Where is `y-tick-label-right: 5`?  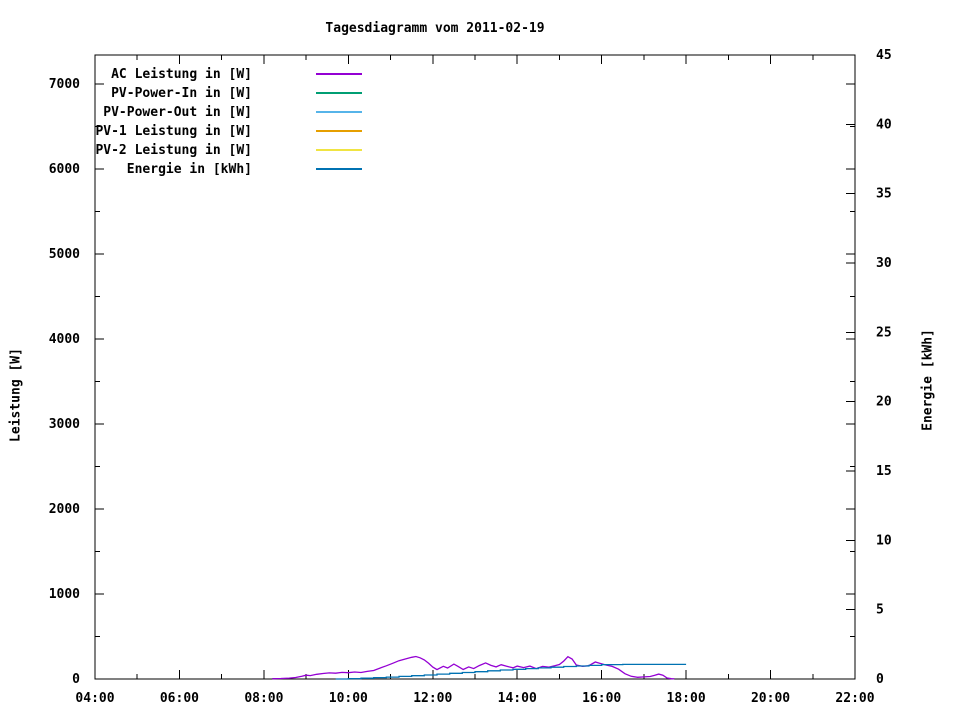 y-tick-label-right: 5 is located at coordinates (880, 610).